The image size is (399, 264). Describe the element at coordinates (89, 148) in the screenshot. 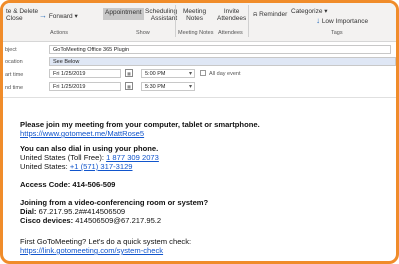

I see `dial-heading: You can also dial in using your phone.` at that location.